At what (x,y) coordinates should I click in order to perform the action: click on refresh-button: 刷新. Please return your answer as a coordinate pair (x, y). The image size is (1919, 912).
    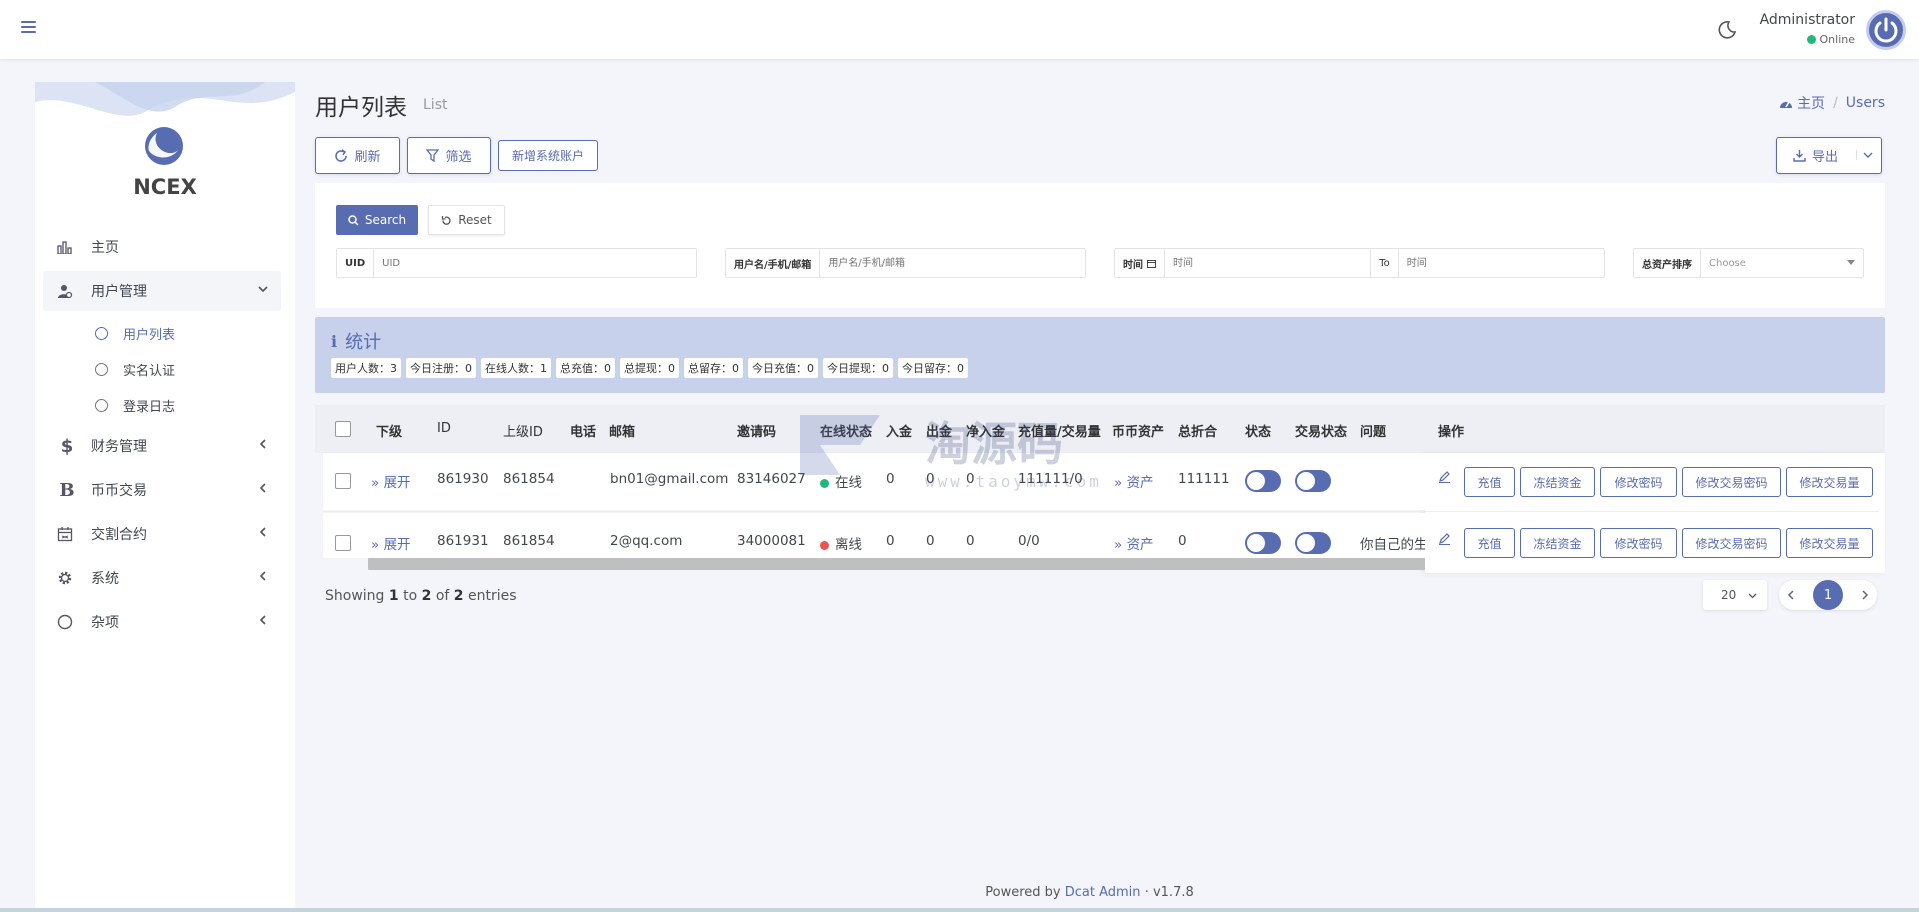
    Looking at the image, I should click on (357, 155).